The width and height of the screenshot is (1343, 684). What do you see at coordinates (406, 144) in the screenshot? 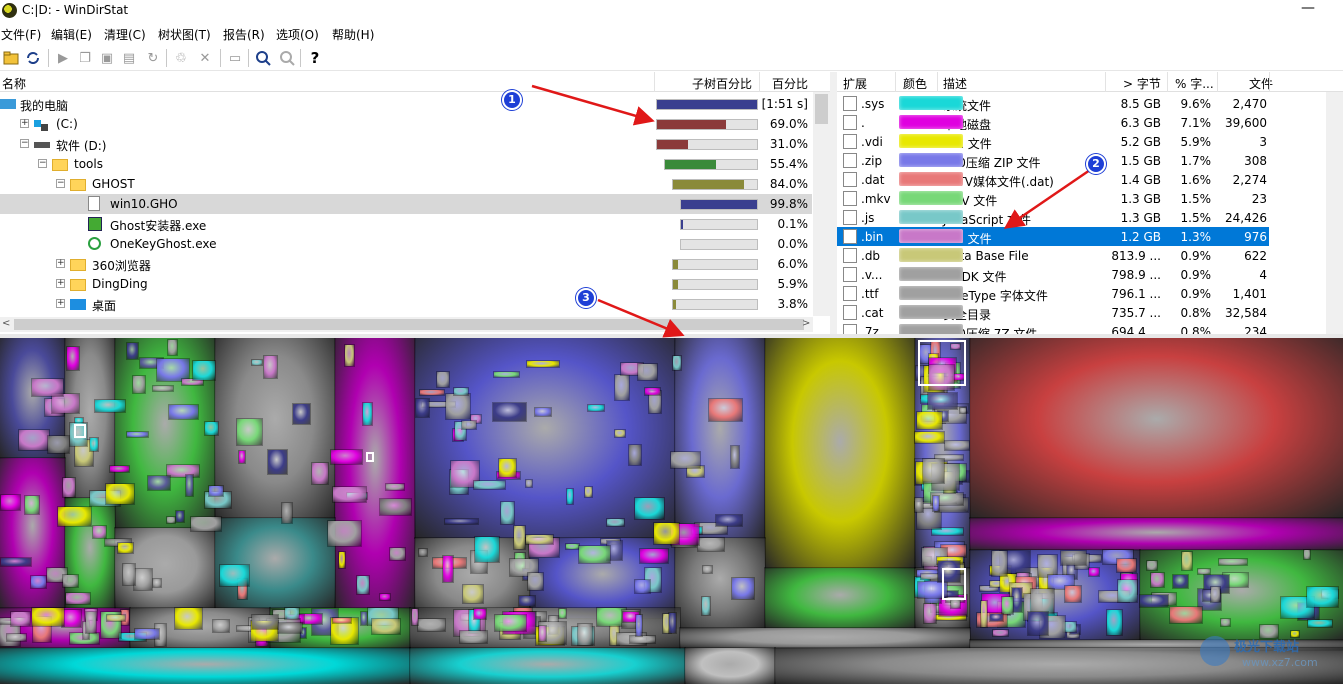
I see `tree-row: − 软件 (D:) 31.0%` at bounding box center [406, 144].